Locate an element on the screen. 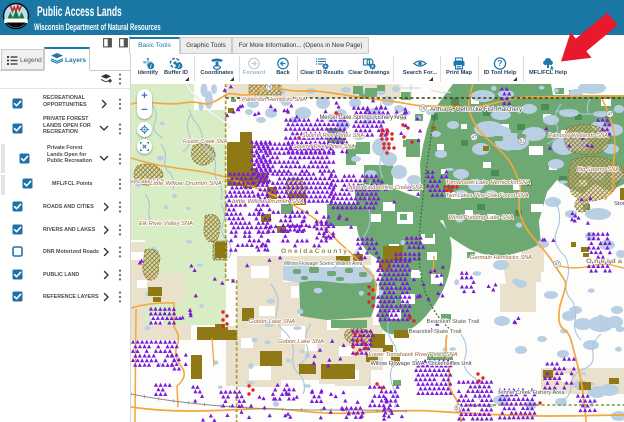 The image size is (624, 422). svg-text:Willow Flowage SWA - Dickensif: Willow Flowage SWA - Dickensifles Unit is located at coordinates (421, 364).